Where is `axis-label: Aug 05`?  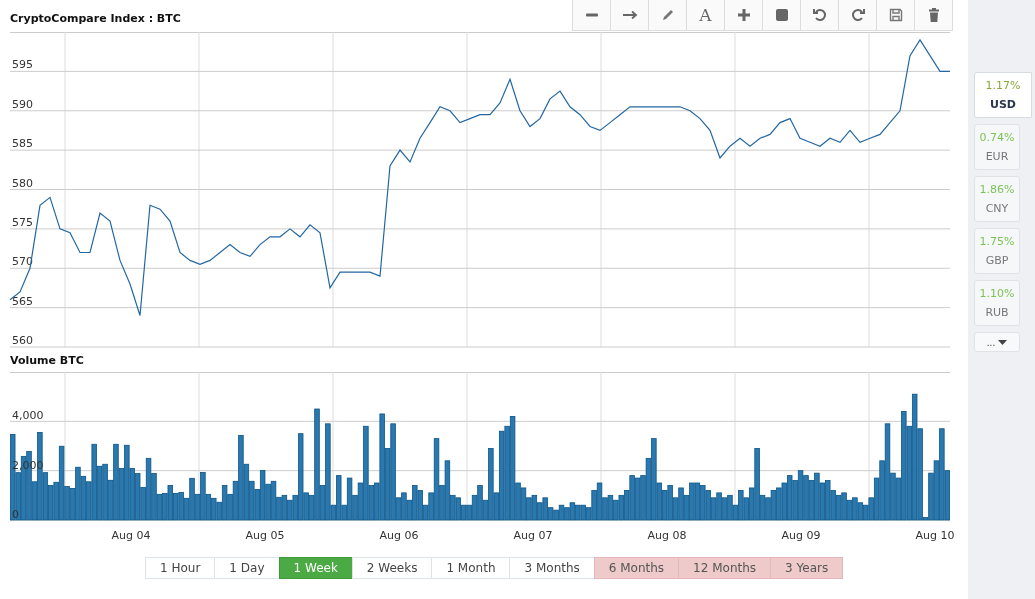 axis-label: Aug 05 is located at coordinates (265, 535).